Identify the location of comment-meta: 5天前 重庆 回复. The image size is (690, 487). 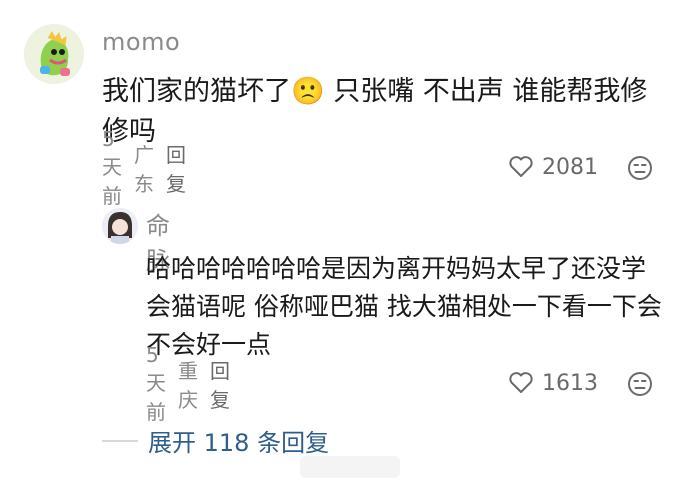
(194, 383).